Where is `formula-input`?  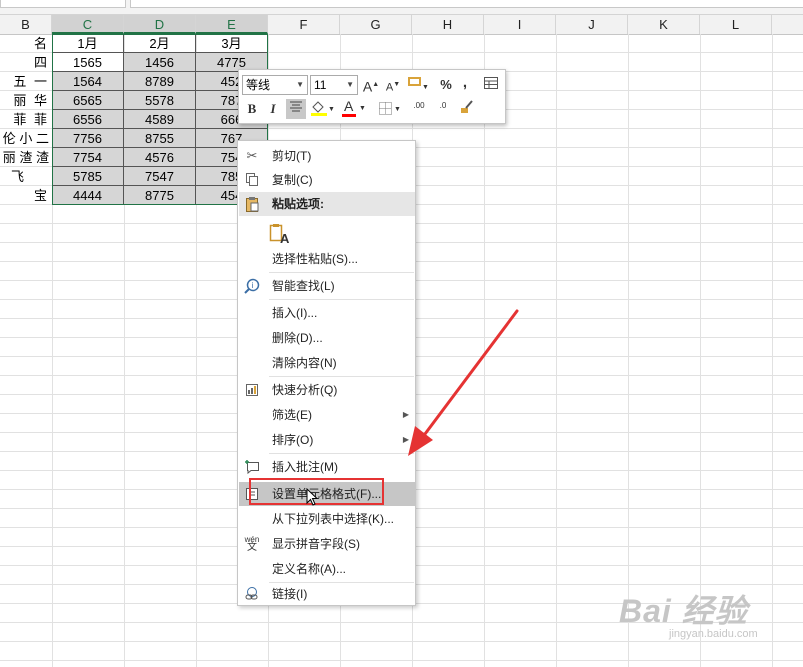
formula-input is located at coordinates (466, 4).